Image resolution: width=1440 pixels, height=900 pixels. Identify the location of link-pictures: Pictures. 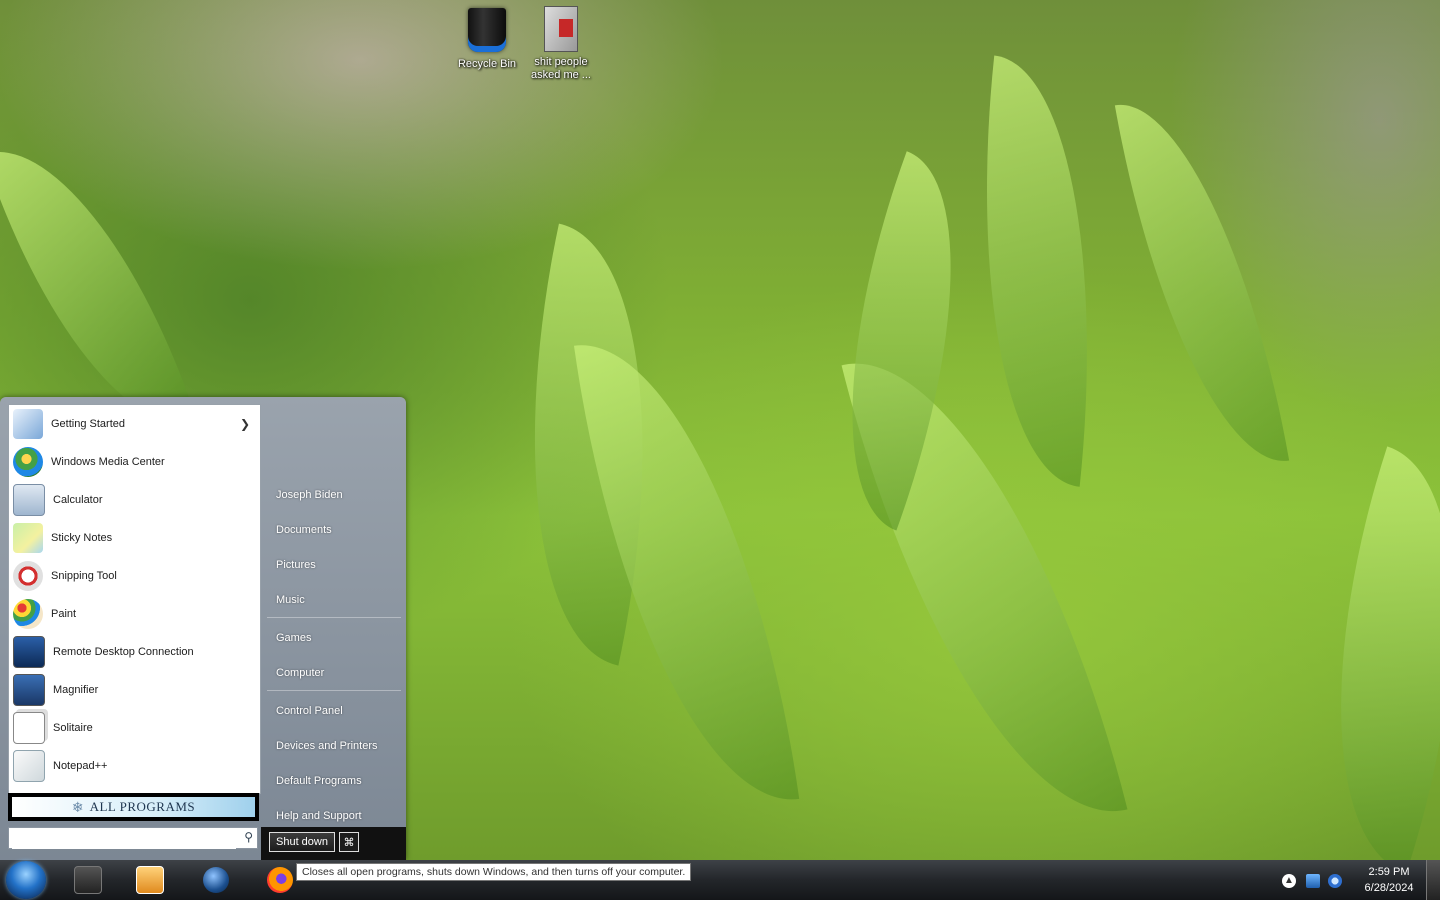
(296, 565).